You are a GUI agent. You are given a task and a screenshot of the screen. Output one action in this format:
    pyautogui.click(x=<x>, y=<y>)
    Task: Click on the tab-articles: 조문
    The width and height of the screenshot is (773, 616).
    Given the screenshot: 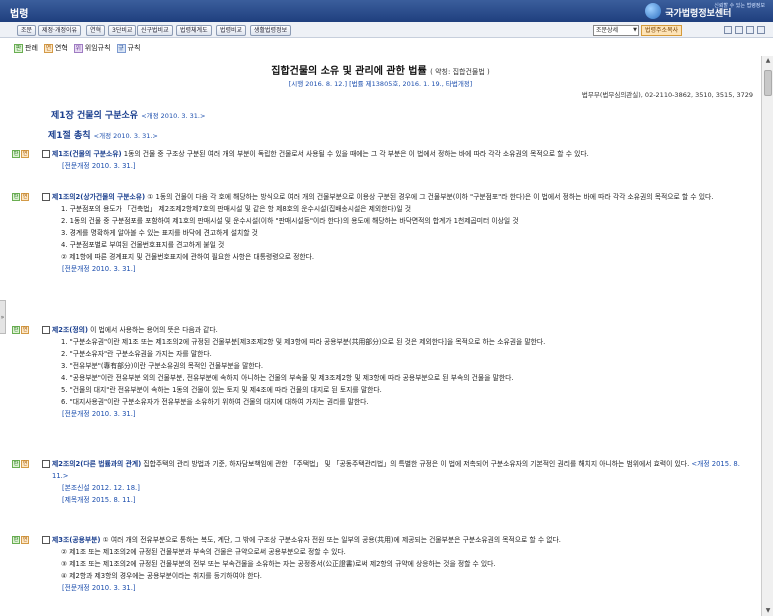 What is the action you would take?
    pyautogui.click(x=27, y=30)
    